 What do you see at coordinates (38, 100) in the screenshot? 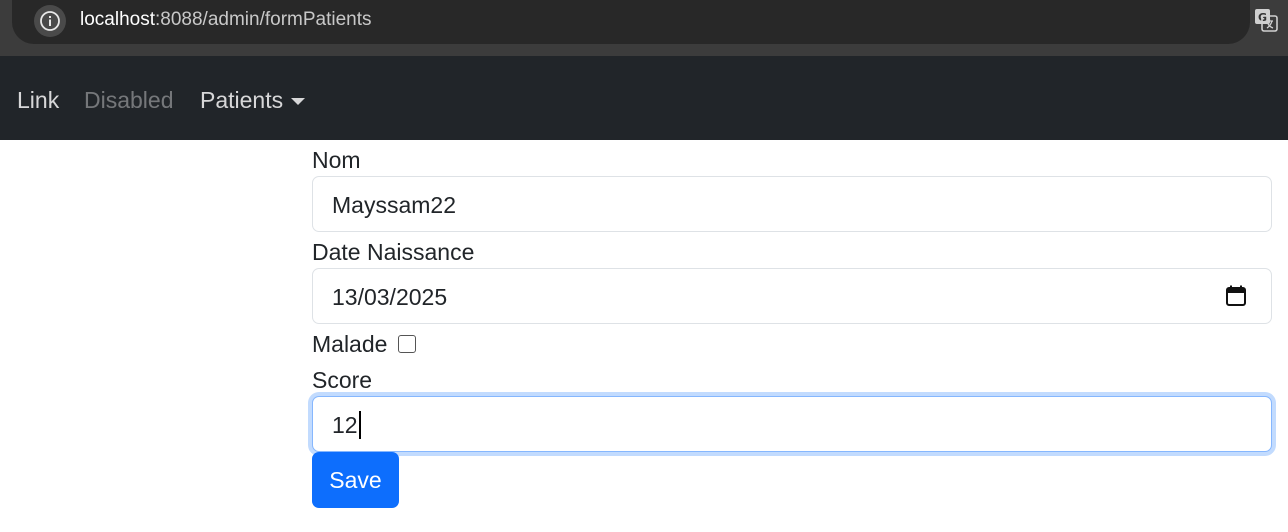
I see `nav-link: Link` at bounding box center [38, 100].